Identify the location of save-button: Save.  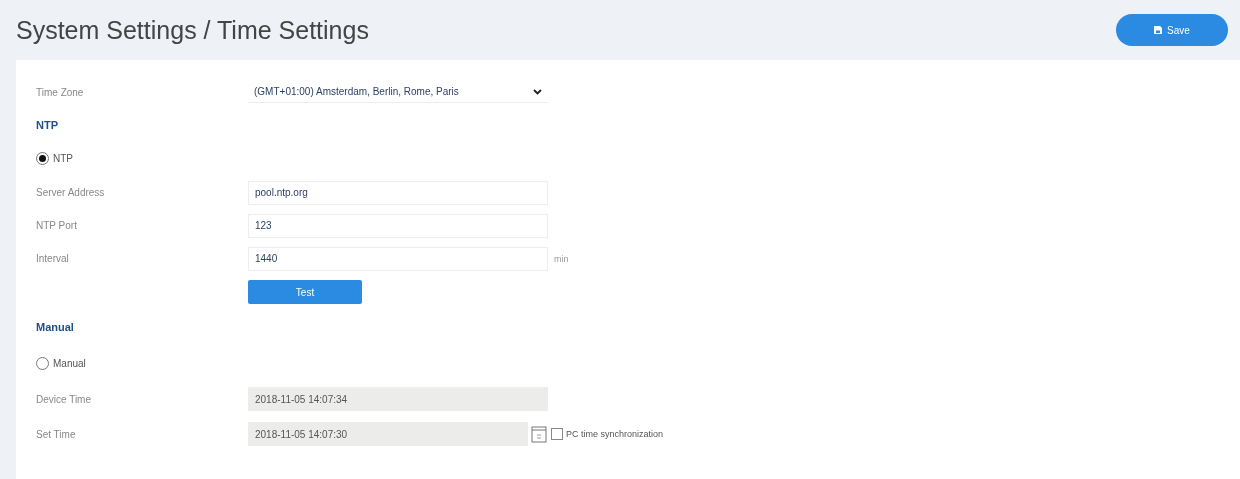
(1172, 30).